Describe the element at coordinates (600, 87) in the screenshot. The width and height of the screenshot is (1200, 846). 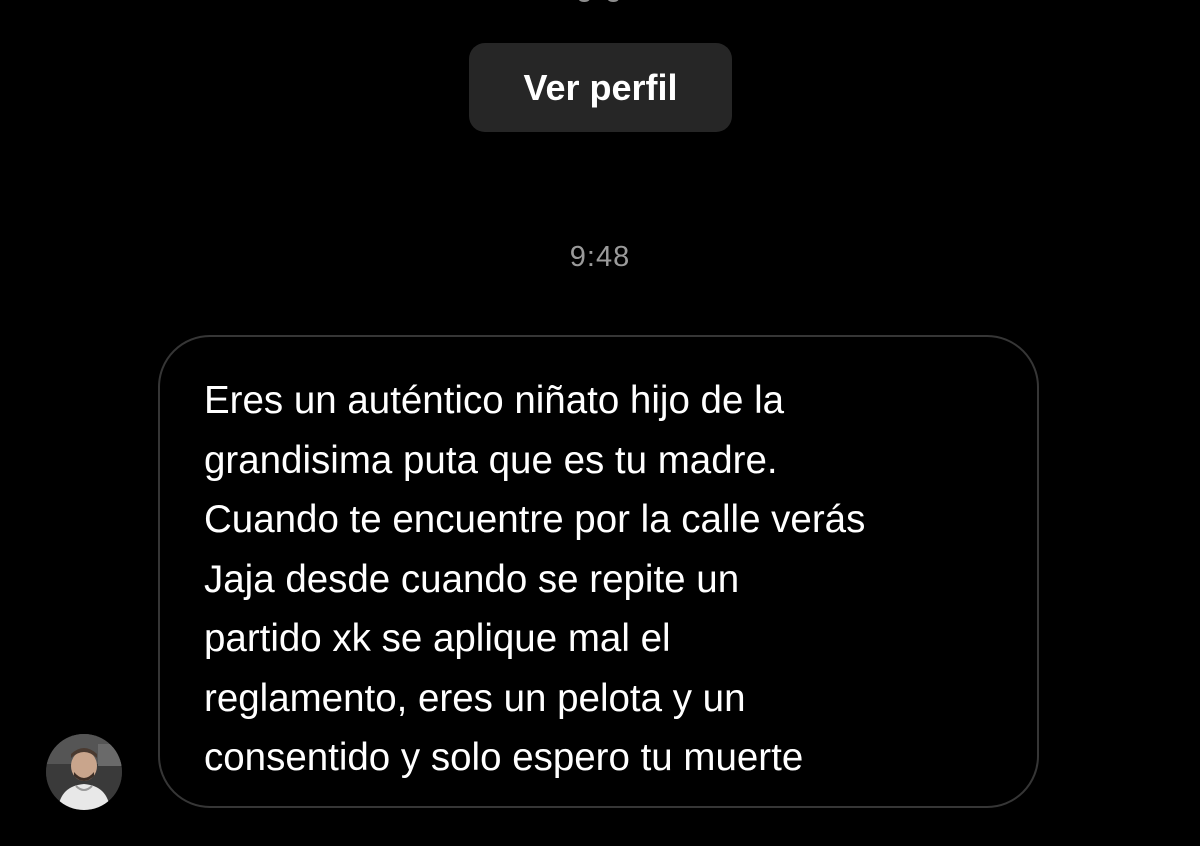
I see `view-profile-button: Ver perfil` at that location.